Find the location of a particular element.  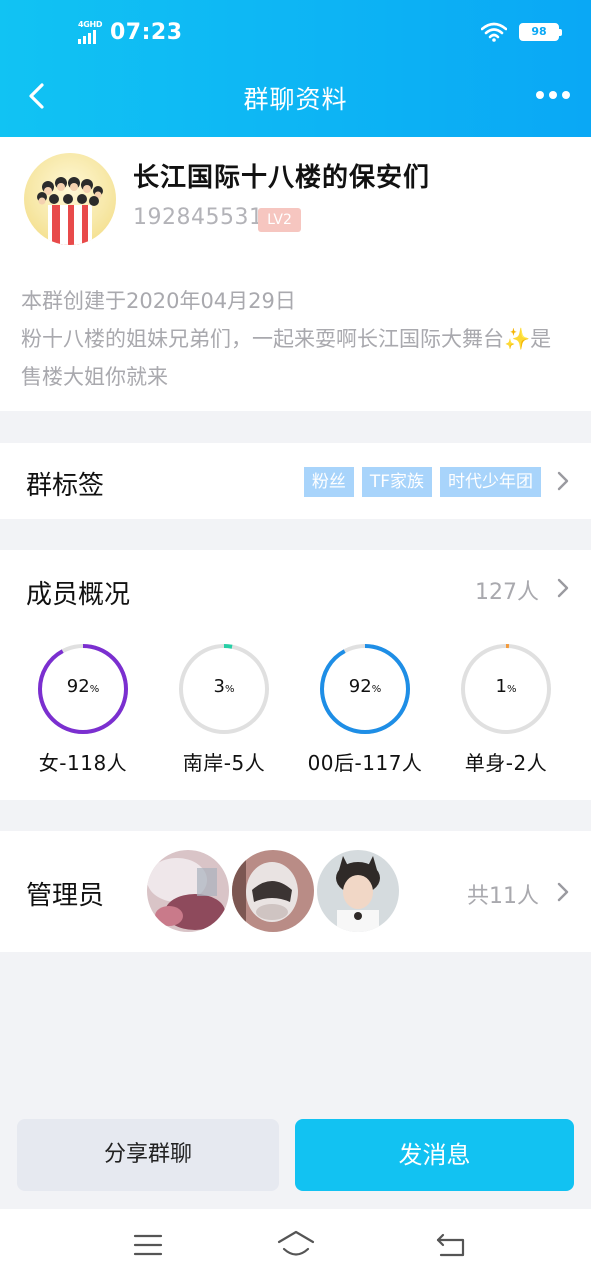

stat-region: 3% 南岸-5人 is located at coordinates (224, 709).